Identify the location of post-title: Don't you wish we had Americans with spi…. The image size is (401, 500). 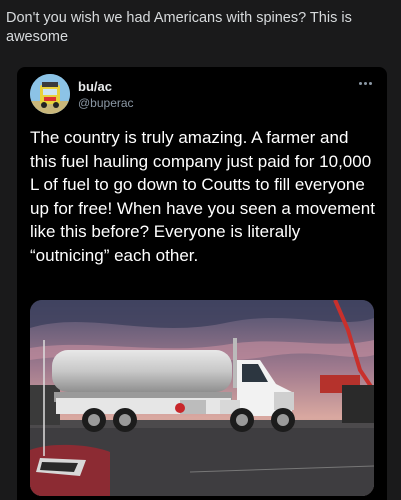
(179, 27).